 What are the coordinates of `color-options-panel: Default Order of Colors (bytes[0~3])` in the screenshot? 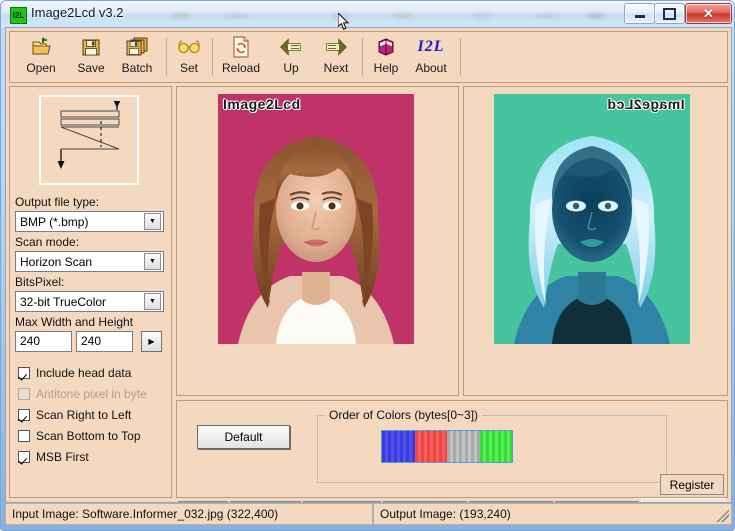 It's located at (452, 449).